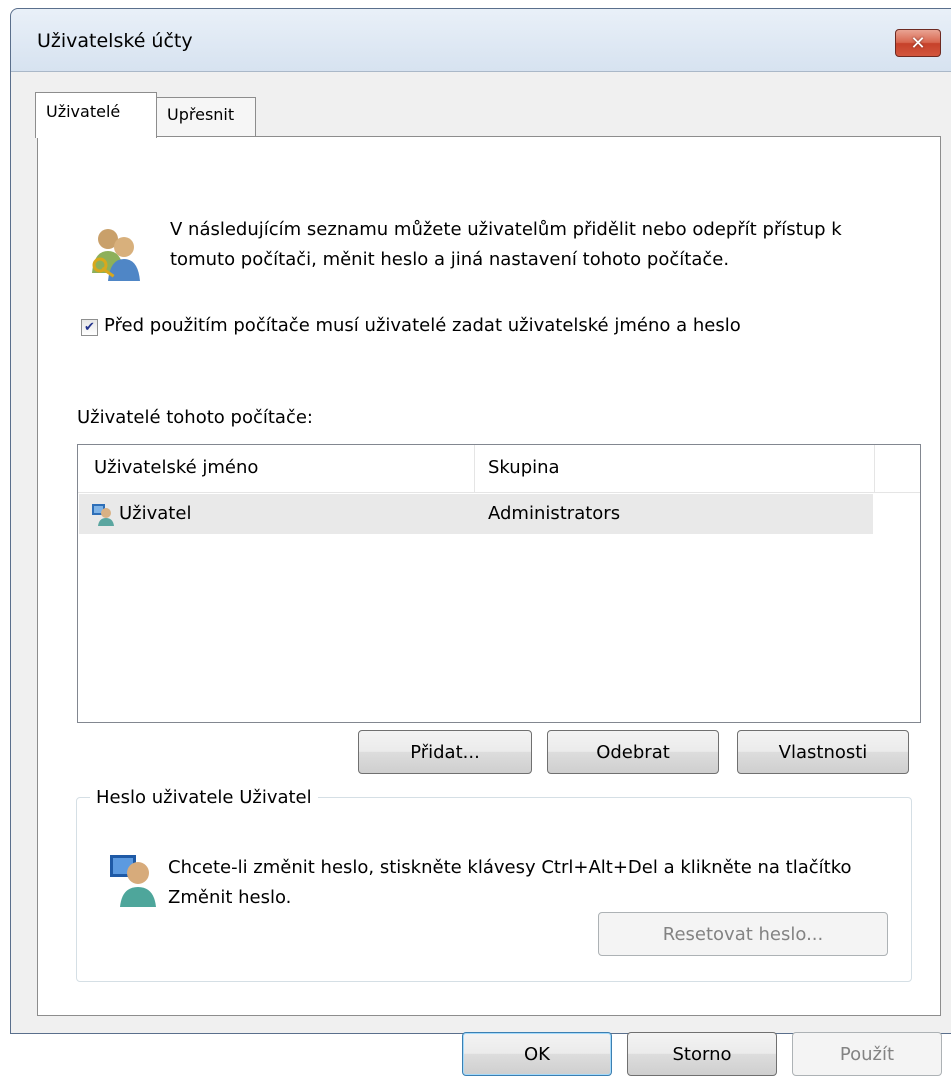 The height and width of the screenshot is (1076, 951). What do you see at coordinates (176, 467) in the screenshot?
I see `column-header-username: Uživatelské jméno` at bounding box center [176, 467].